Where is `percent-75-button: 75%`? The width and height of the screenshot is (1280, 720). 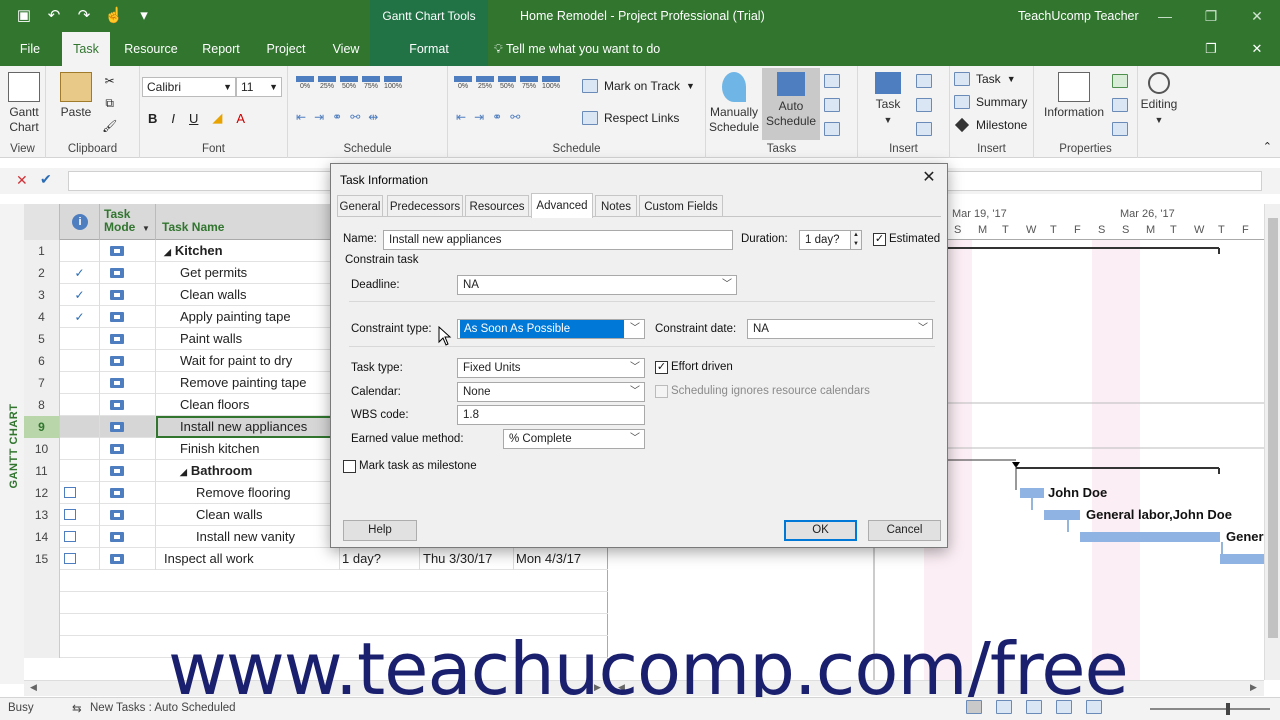
percent-75-button: 75% is located at coordinates (371, 83).